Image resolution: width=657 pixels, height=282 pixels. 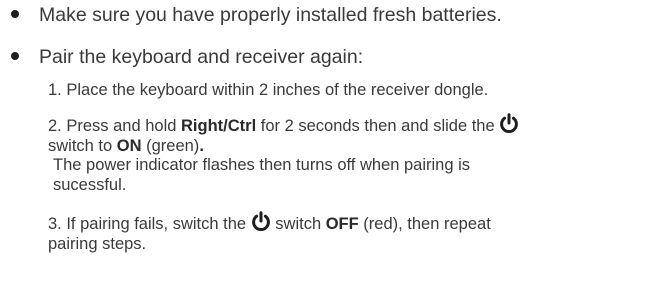 I want to click on step-2-text-c: switch to, so click(x=82, y=146).